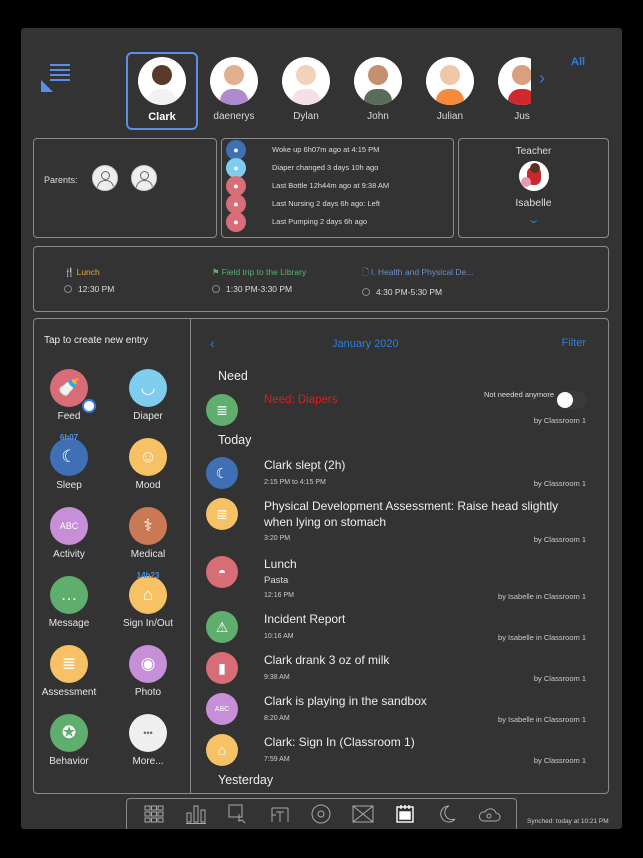 The image size is (643, 858). I want to click on create-sign-in-out-button: ⌂ 14h23 Sign In/Out, so click(148, 600).